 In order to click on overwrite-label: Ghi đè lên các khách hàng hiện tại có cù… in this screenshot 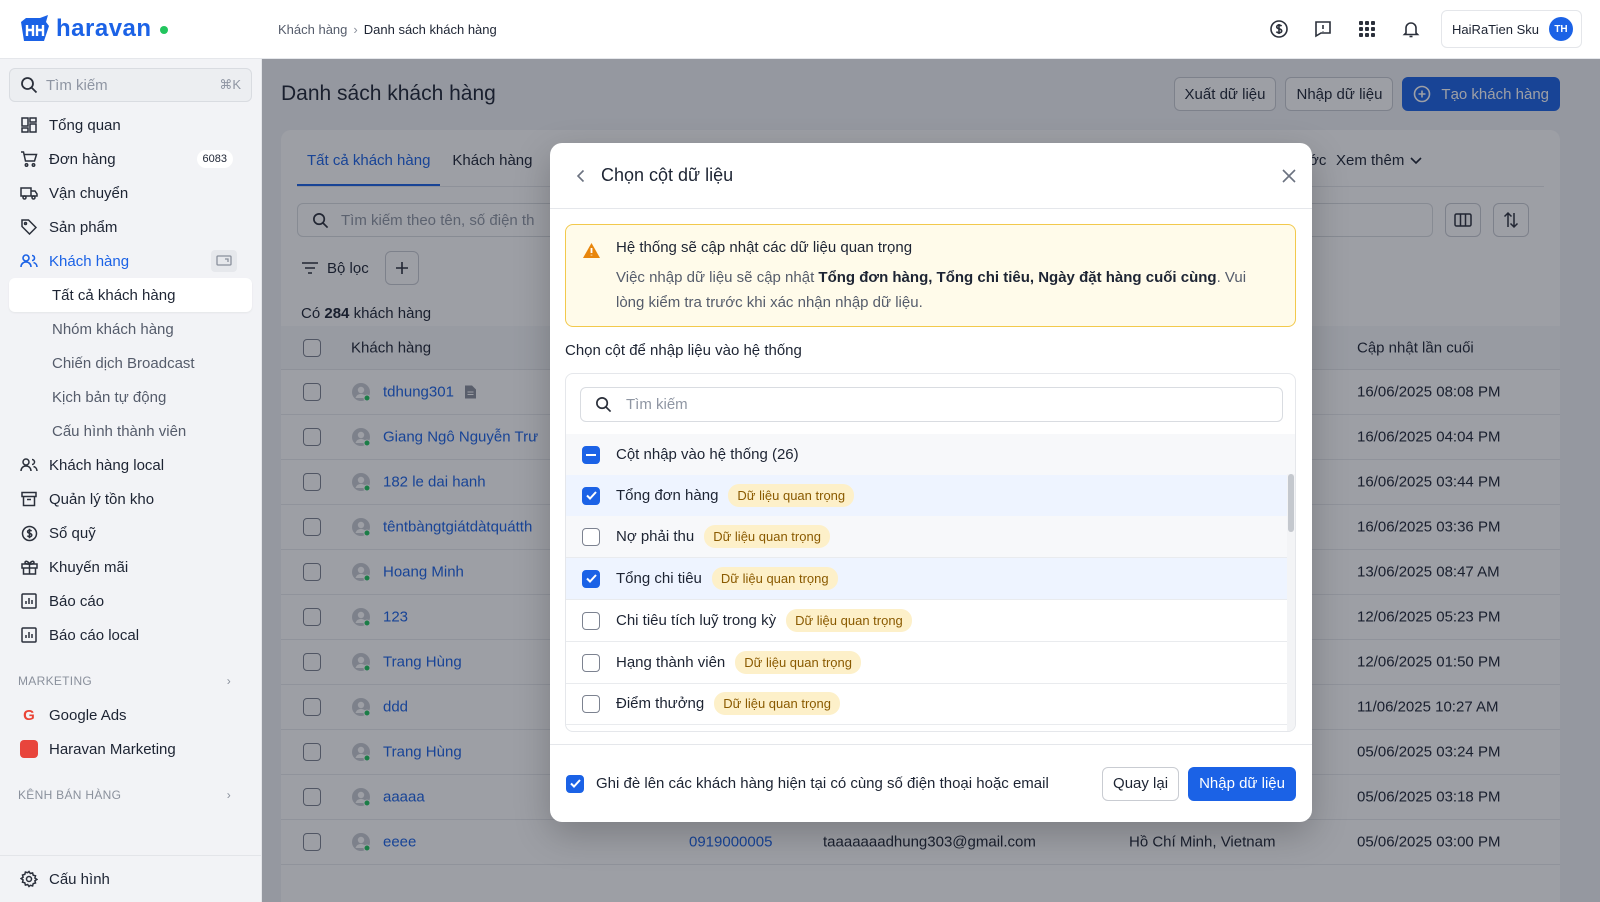, I will do `click(849, 783)`.